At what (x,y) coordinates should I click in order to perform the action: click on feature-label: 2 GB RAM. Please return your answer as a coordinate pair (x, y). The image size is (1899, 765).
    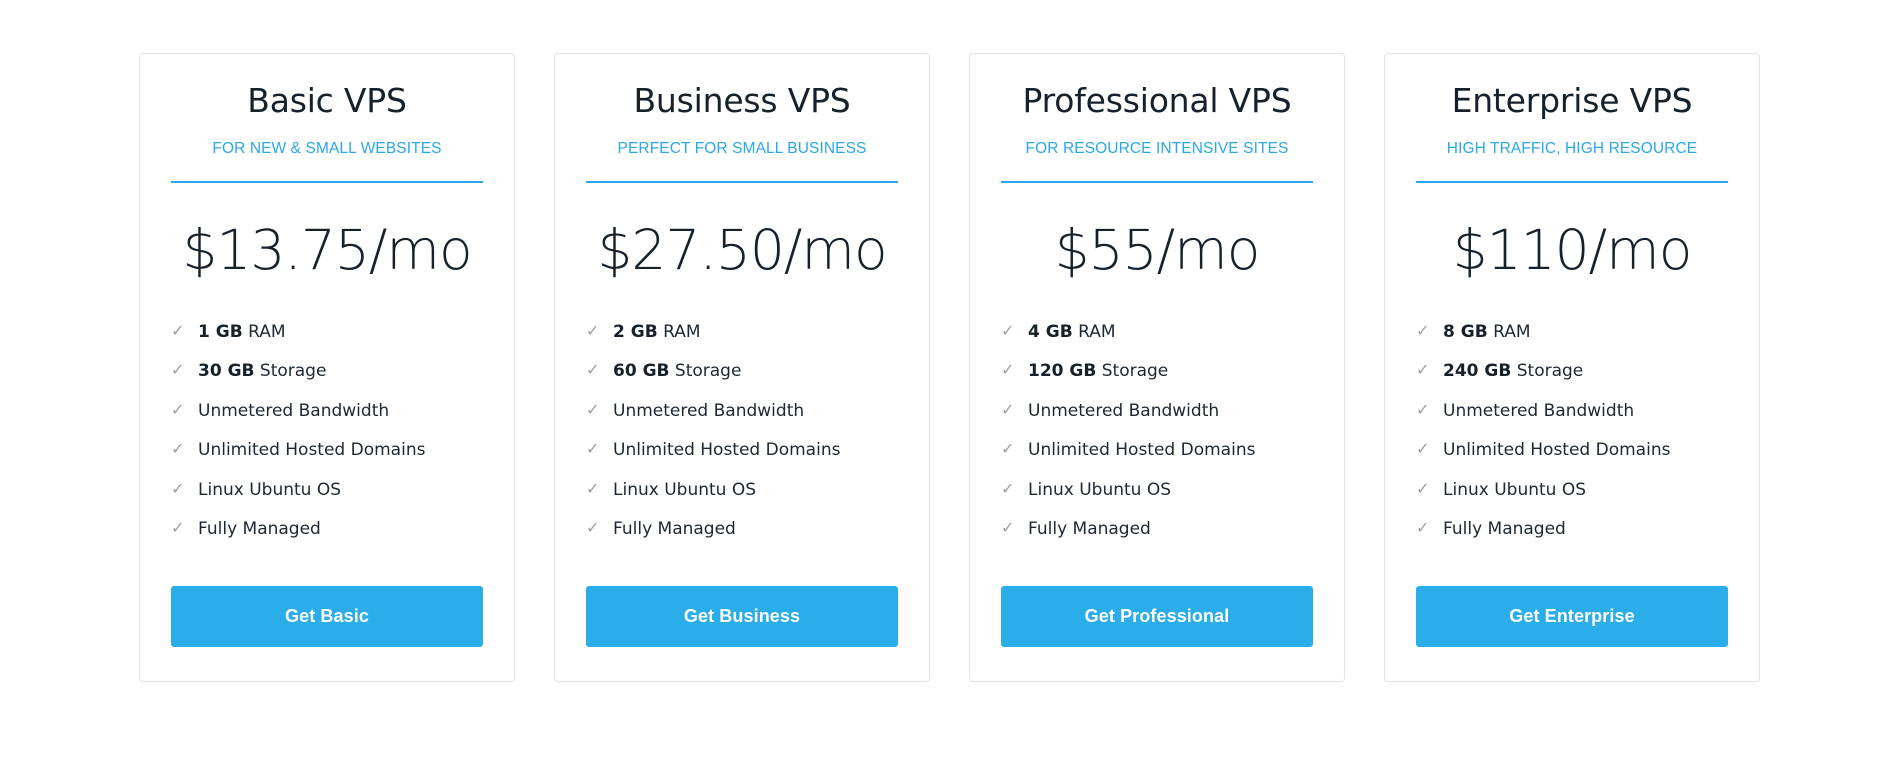
    Looking at the image, I should click on (657, 332).